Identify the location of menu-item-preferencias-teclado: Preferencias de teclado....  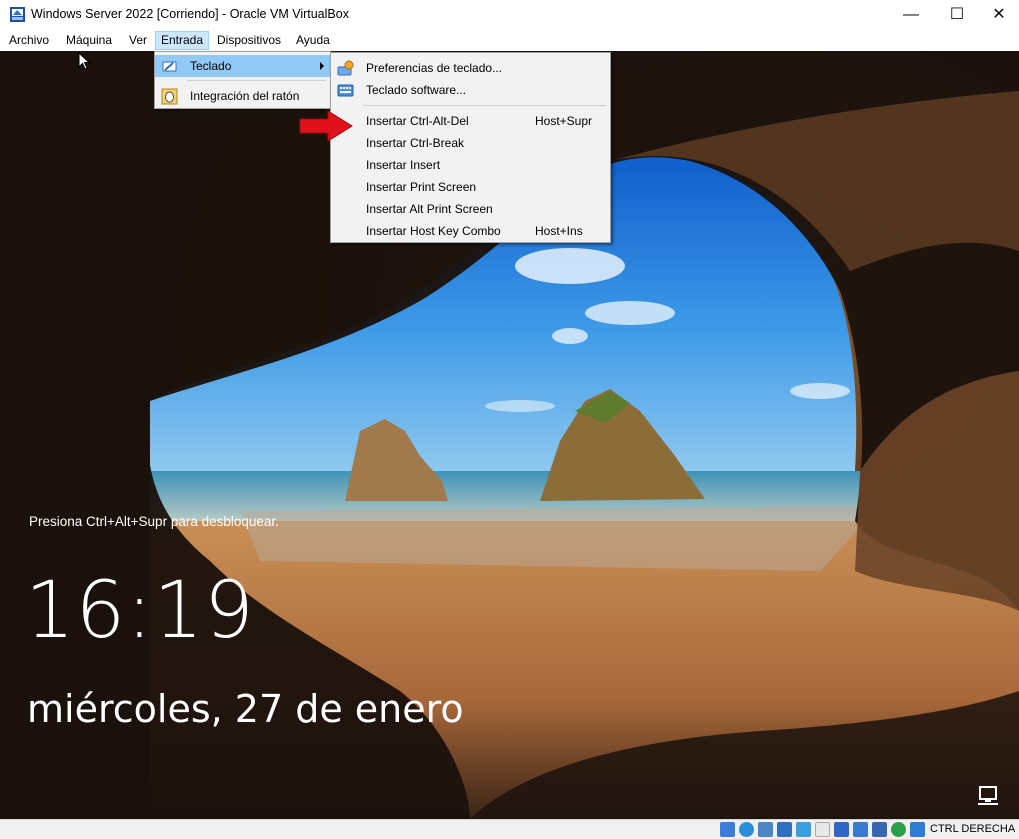
(470, 68).